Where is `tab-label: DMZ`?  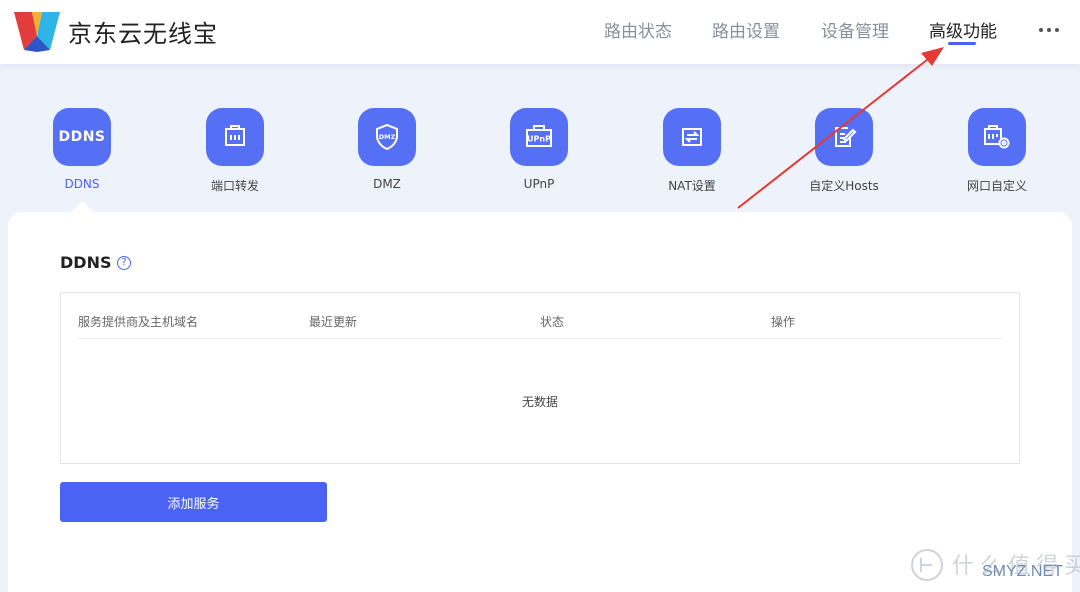
tab-label: DMZ is located at coordinates (387, 184).